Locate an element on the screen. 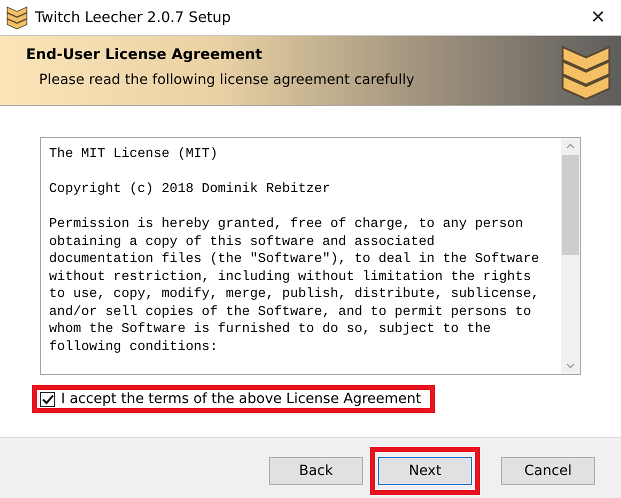  app-icon is located at coordinates (17, 18).